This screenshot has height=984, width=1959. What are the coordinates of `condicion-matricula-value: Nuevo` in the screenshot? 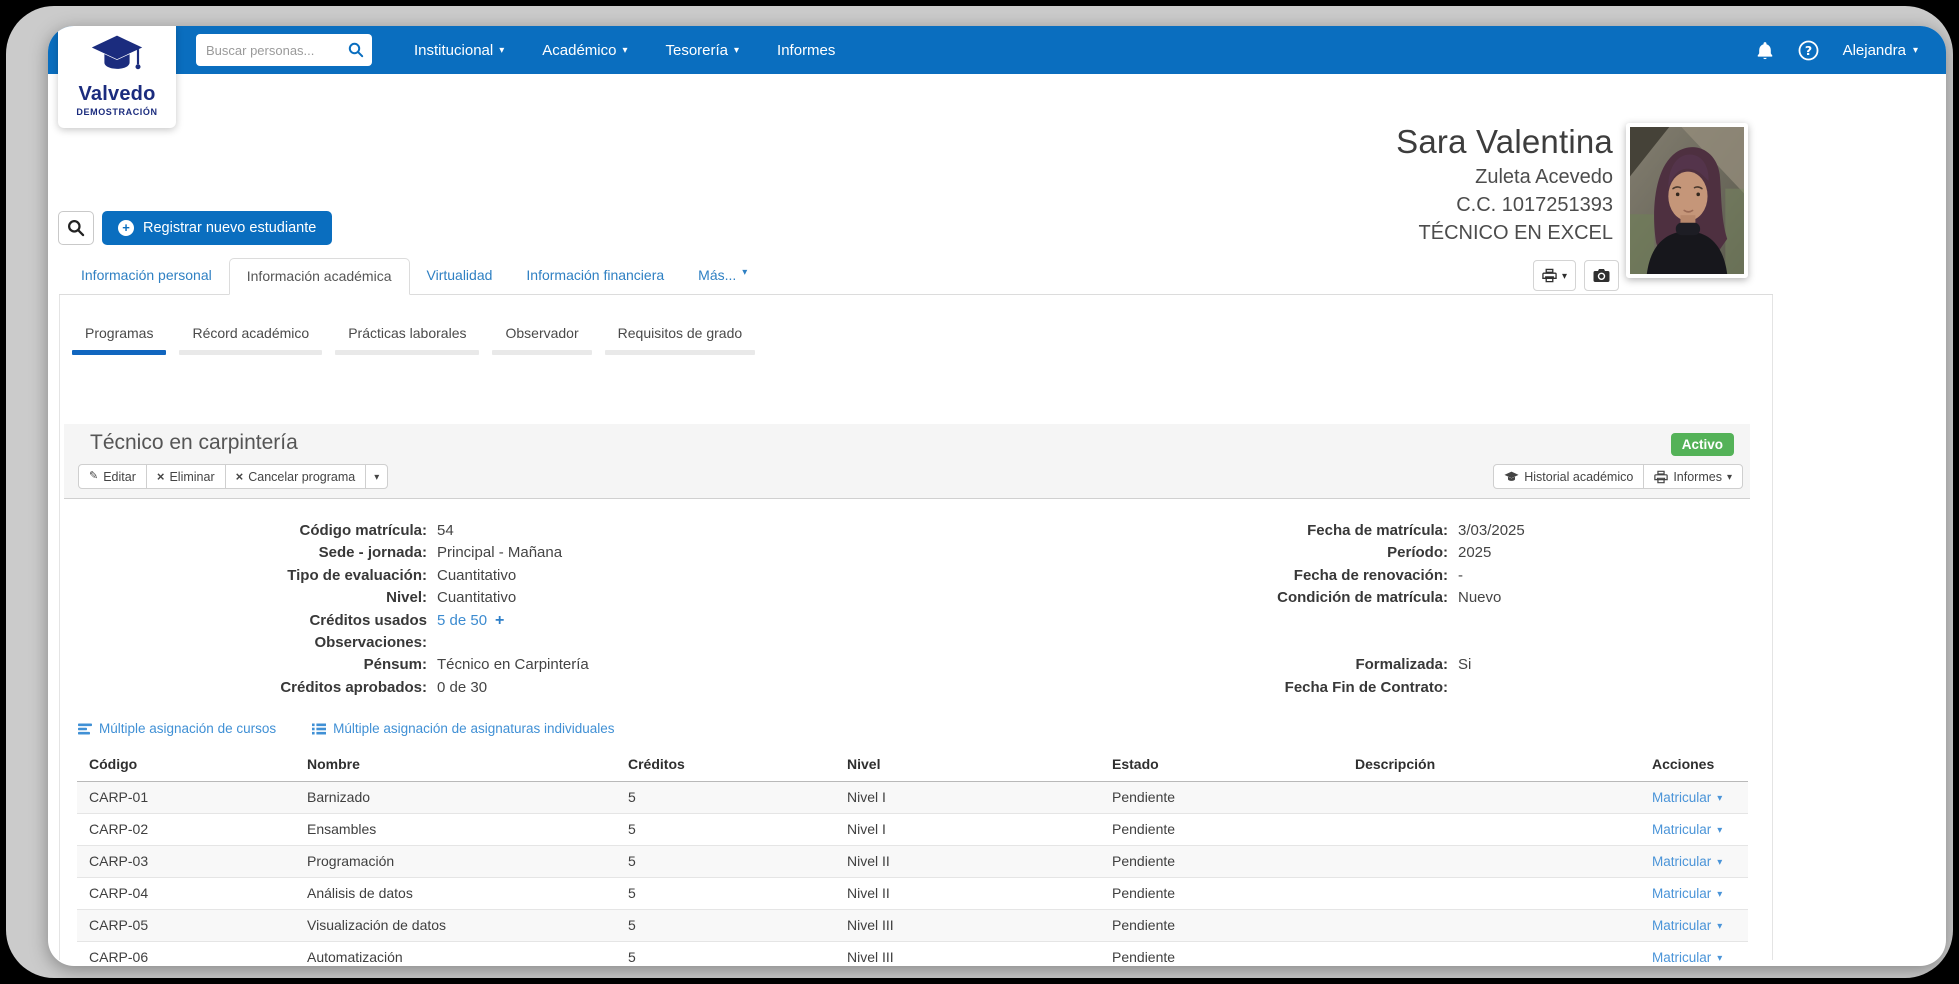 It's located at (1480, 598).